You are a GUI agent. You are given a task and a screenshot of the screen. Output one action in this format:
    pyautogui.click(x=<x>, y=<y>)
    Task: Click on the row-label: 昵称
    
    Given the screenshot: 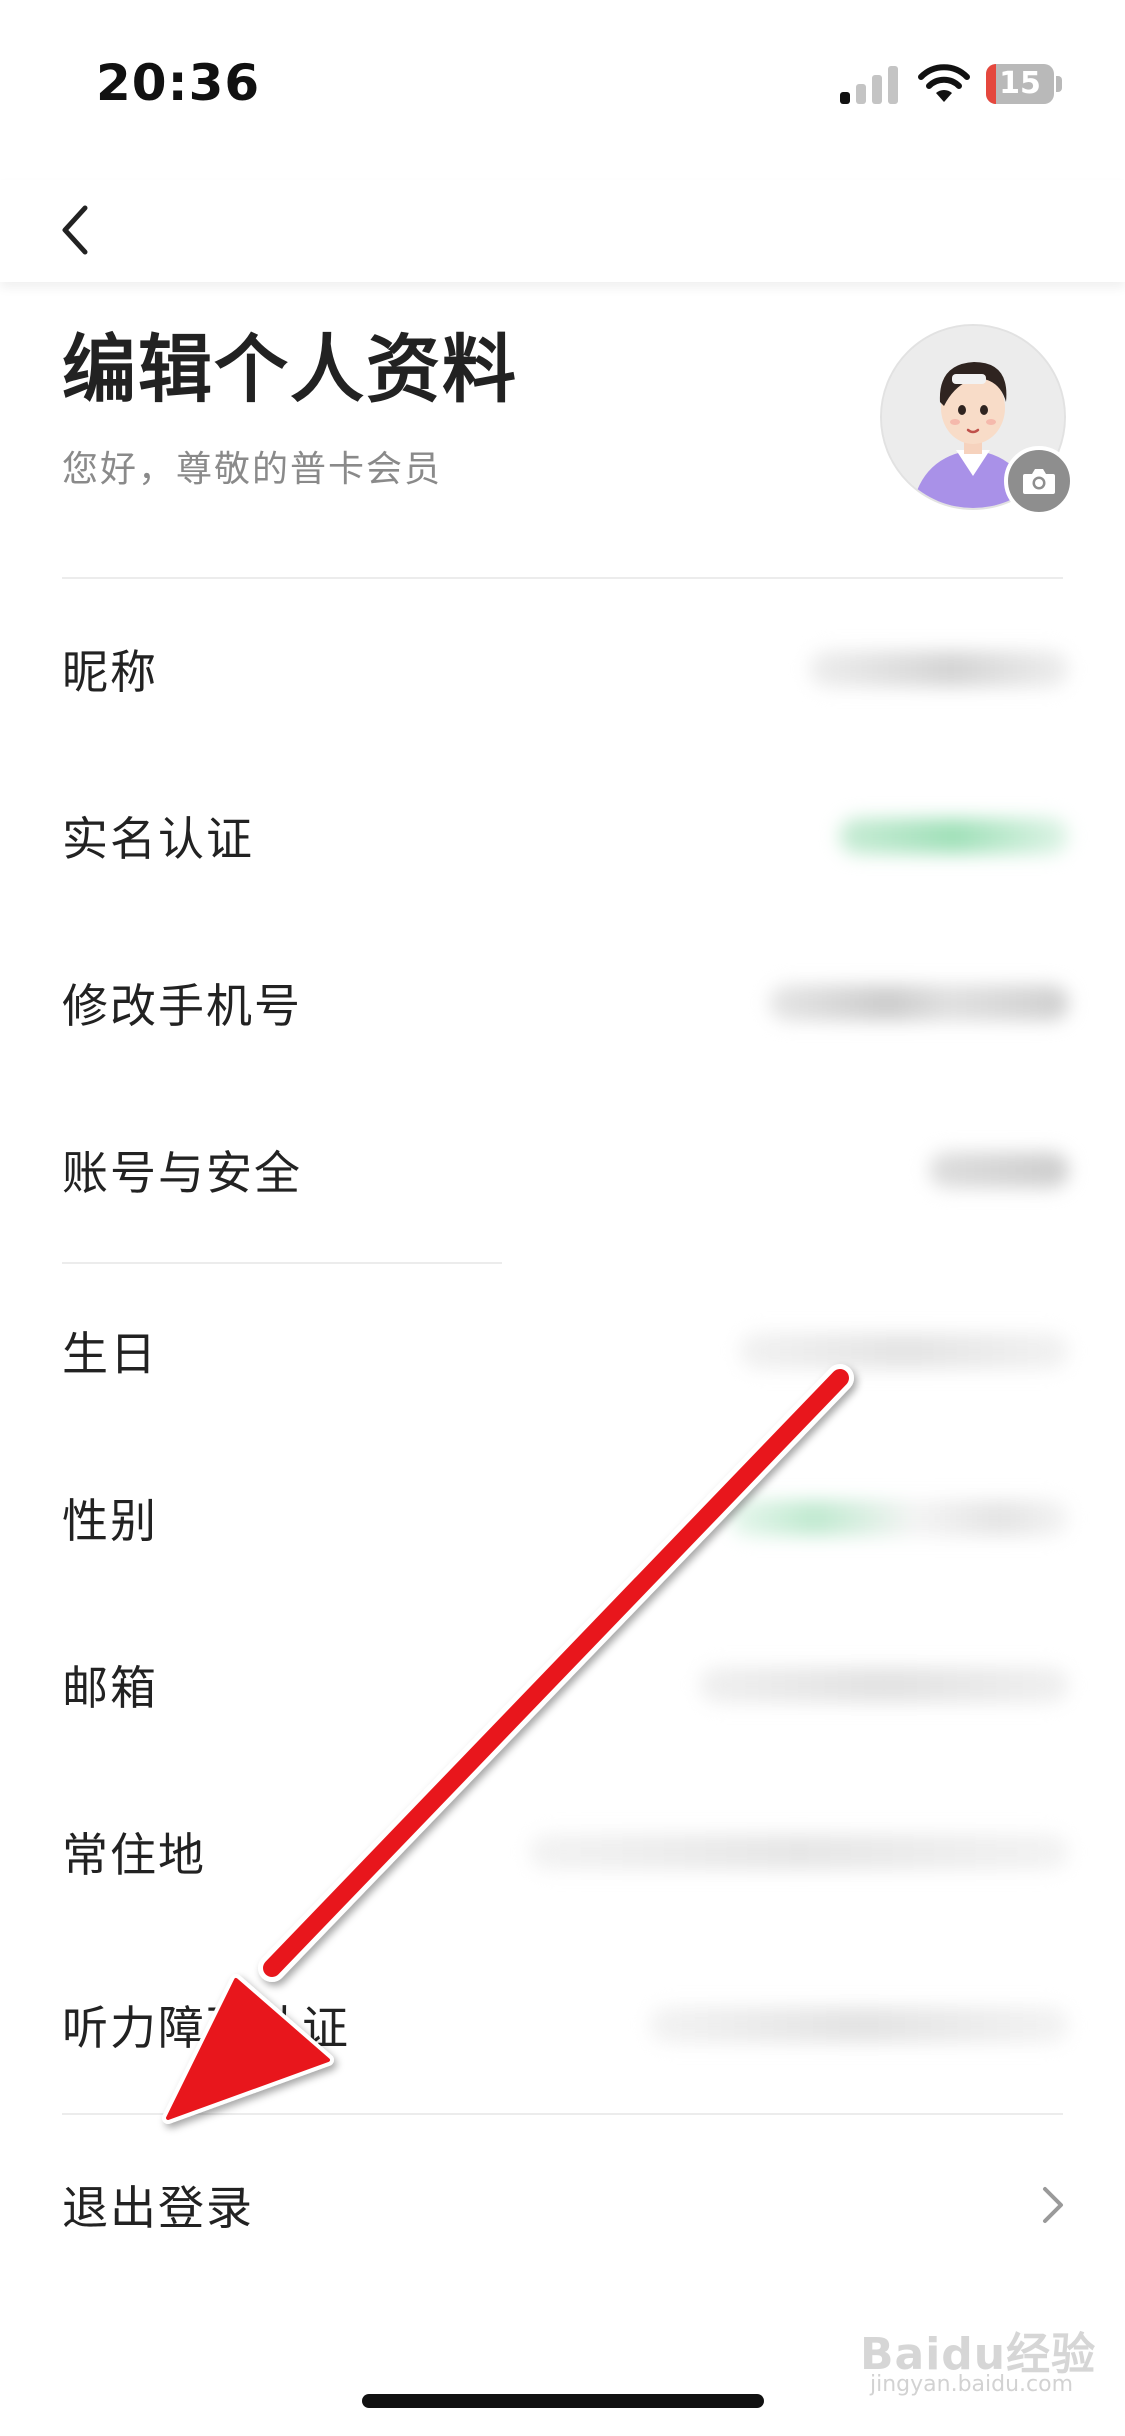 What is the action you would take?
    pyautogui.click(x=110, y=672)
    